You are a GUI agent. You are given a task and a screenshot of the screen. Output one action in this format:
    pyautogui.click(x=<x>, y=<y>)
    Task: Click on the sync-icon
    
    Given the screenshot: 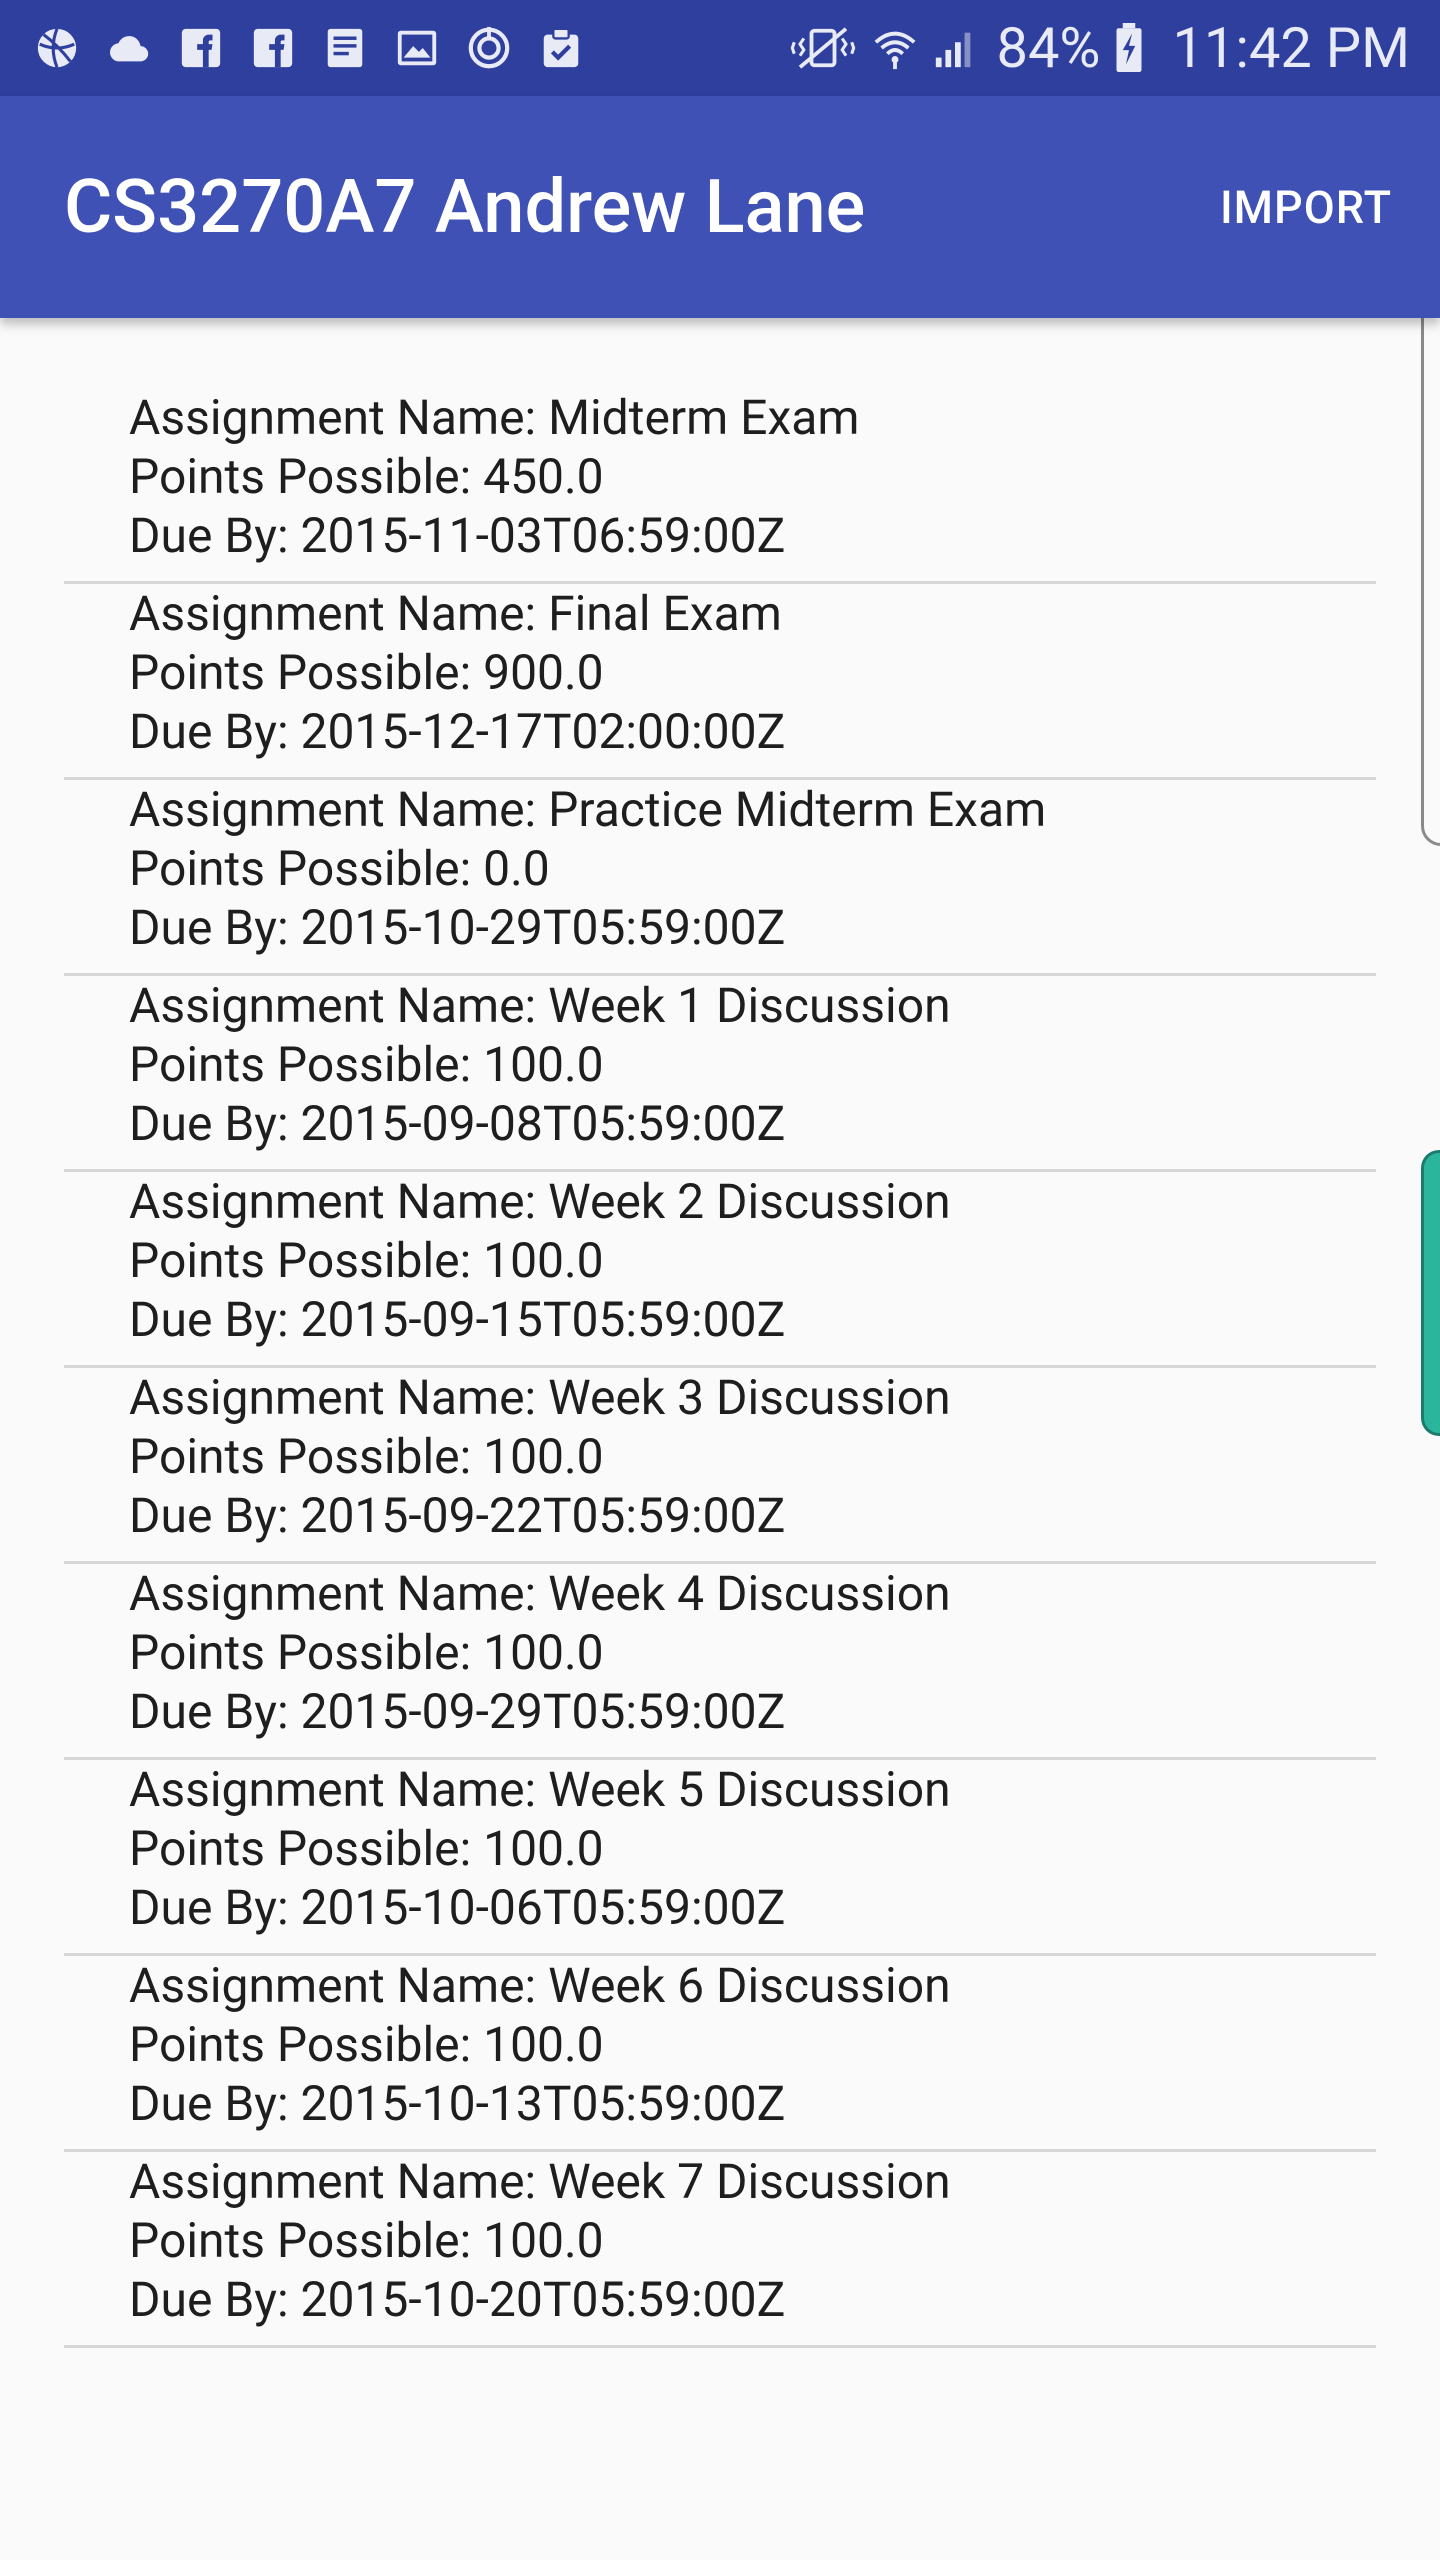 What is the action you would take?
    pyautogui.click(x=489, y=48)
    